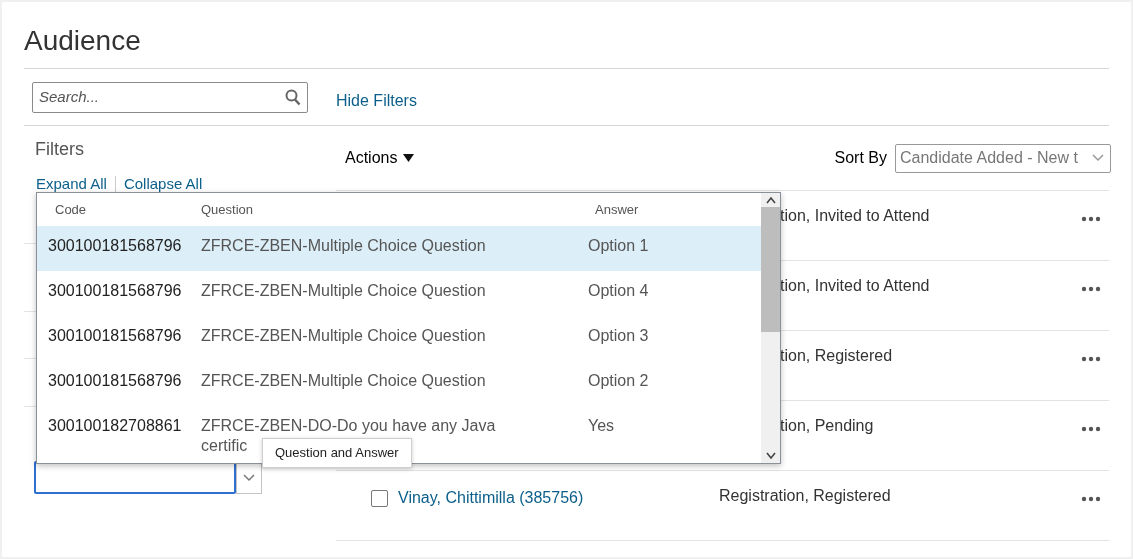 Image resolution: width=1133 pixels, height=559 pixels. Describe the element at coordinates (805, 496) in the screenshot. I see `registration-status: Registration, Registered` at that location.